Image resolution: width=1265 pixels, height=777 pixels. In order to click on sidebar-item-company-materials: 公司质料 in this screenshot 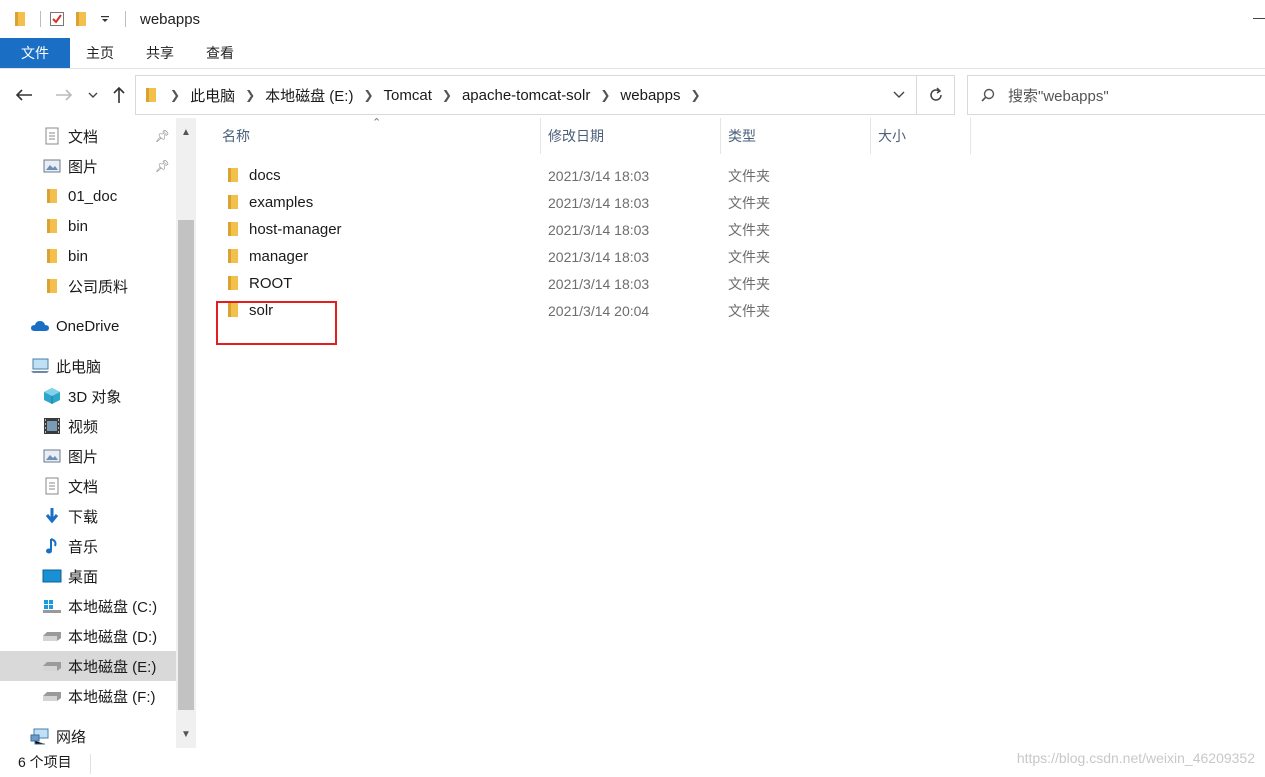, I will do `click(88, 286)`.